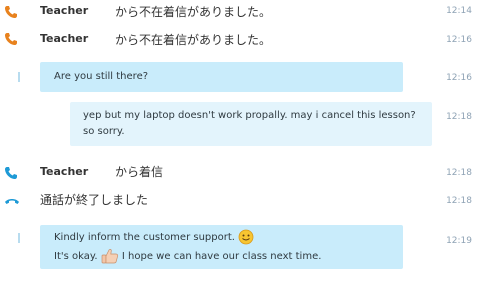 The width and height of the screenshot is (480, 287). I want to click on call-ended-row: 通話が終了しました 12:18, so click(240, 200).